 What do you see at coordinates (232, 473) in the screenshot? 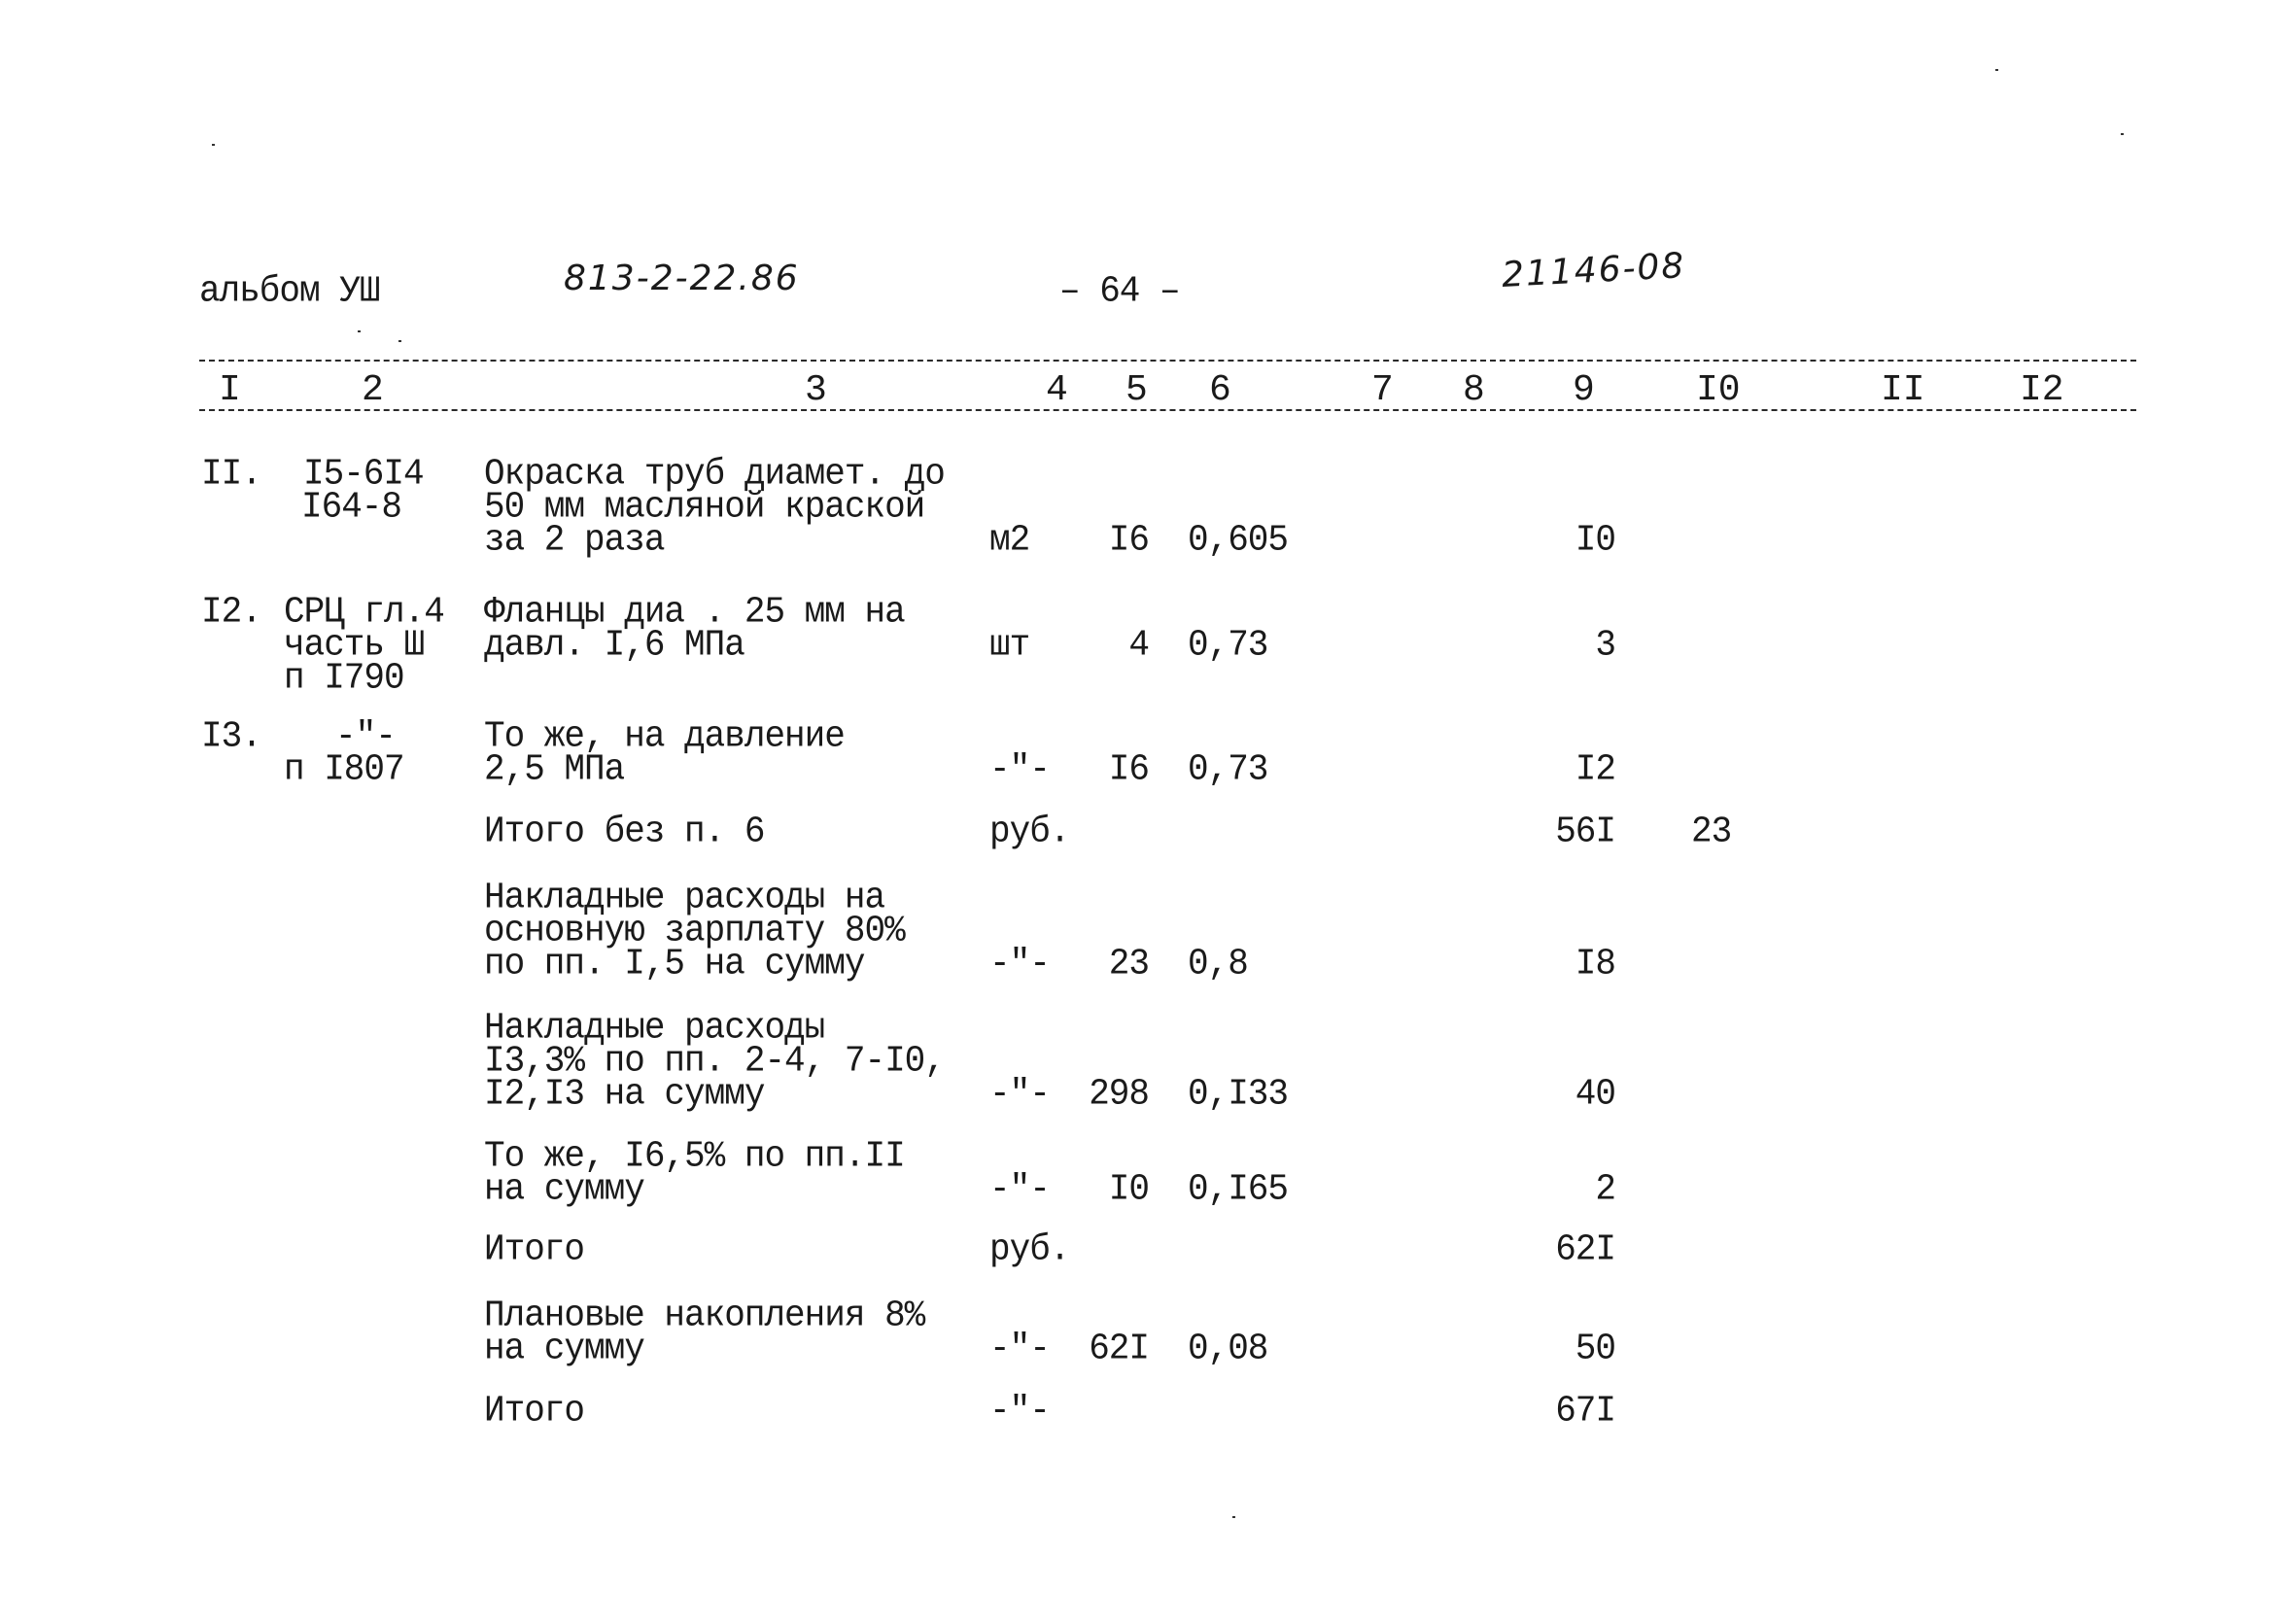
I see `item-number: II.` at bounding box center [232, 473].